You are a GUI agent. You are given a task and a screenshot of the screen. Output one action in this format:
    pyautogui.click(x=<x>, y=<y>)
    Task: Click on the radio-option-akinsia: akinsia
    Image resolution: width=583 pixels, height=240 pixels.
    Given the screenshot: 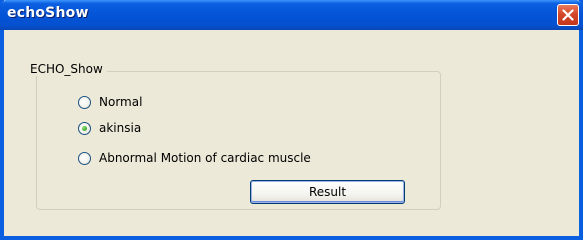 What is the action you would take?
    pyautogui.click(x=109, y=128)
    